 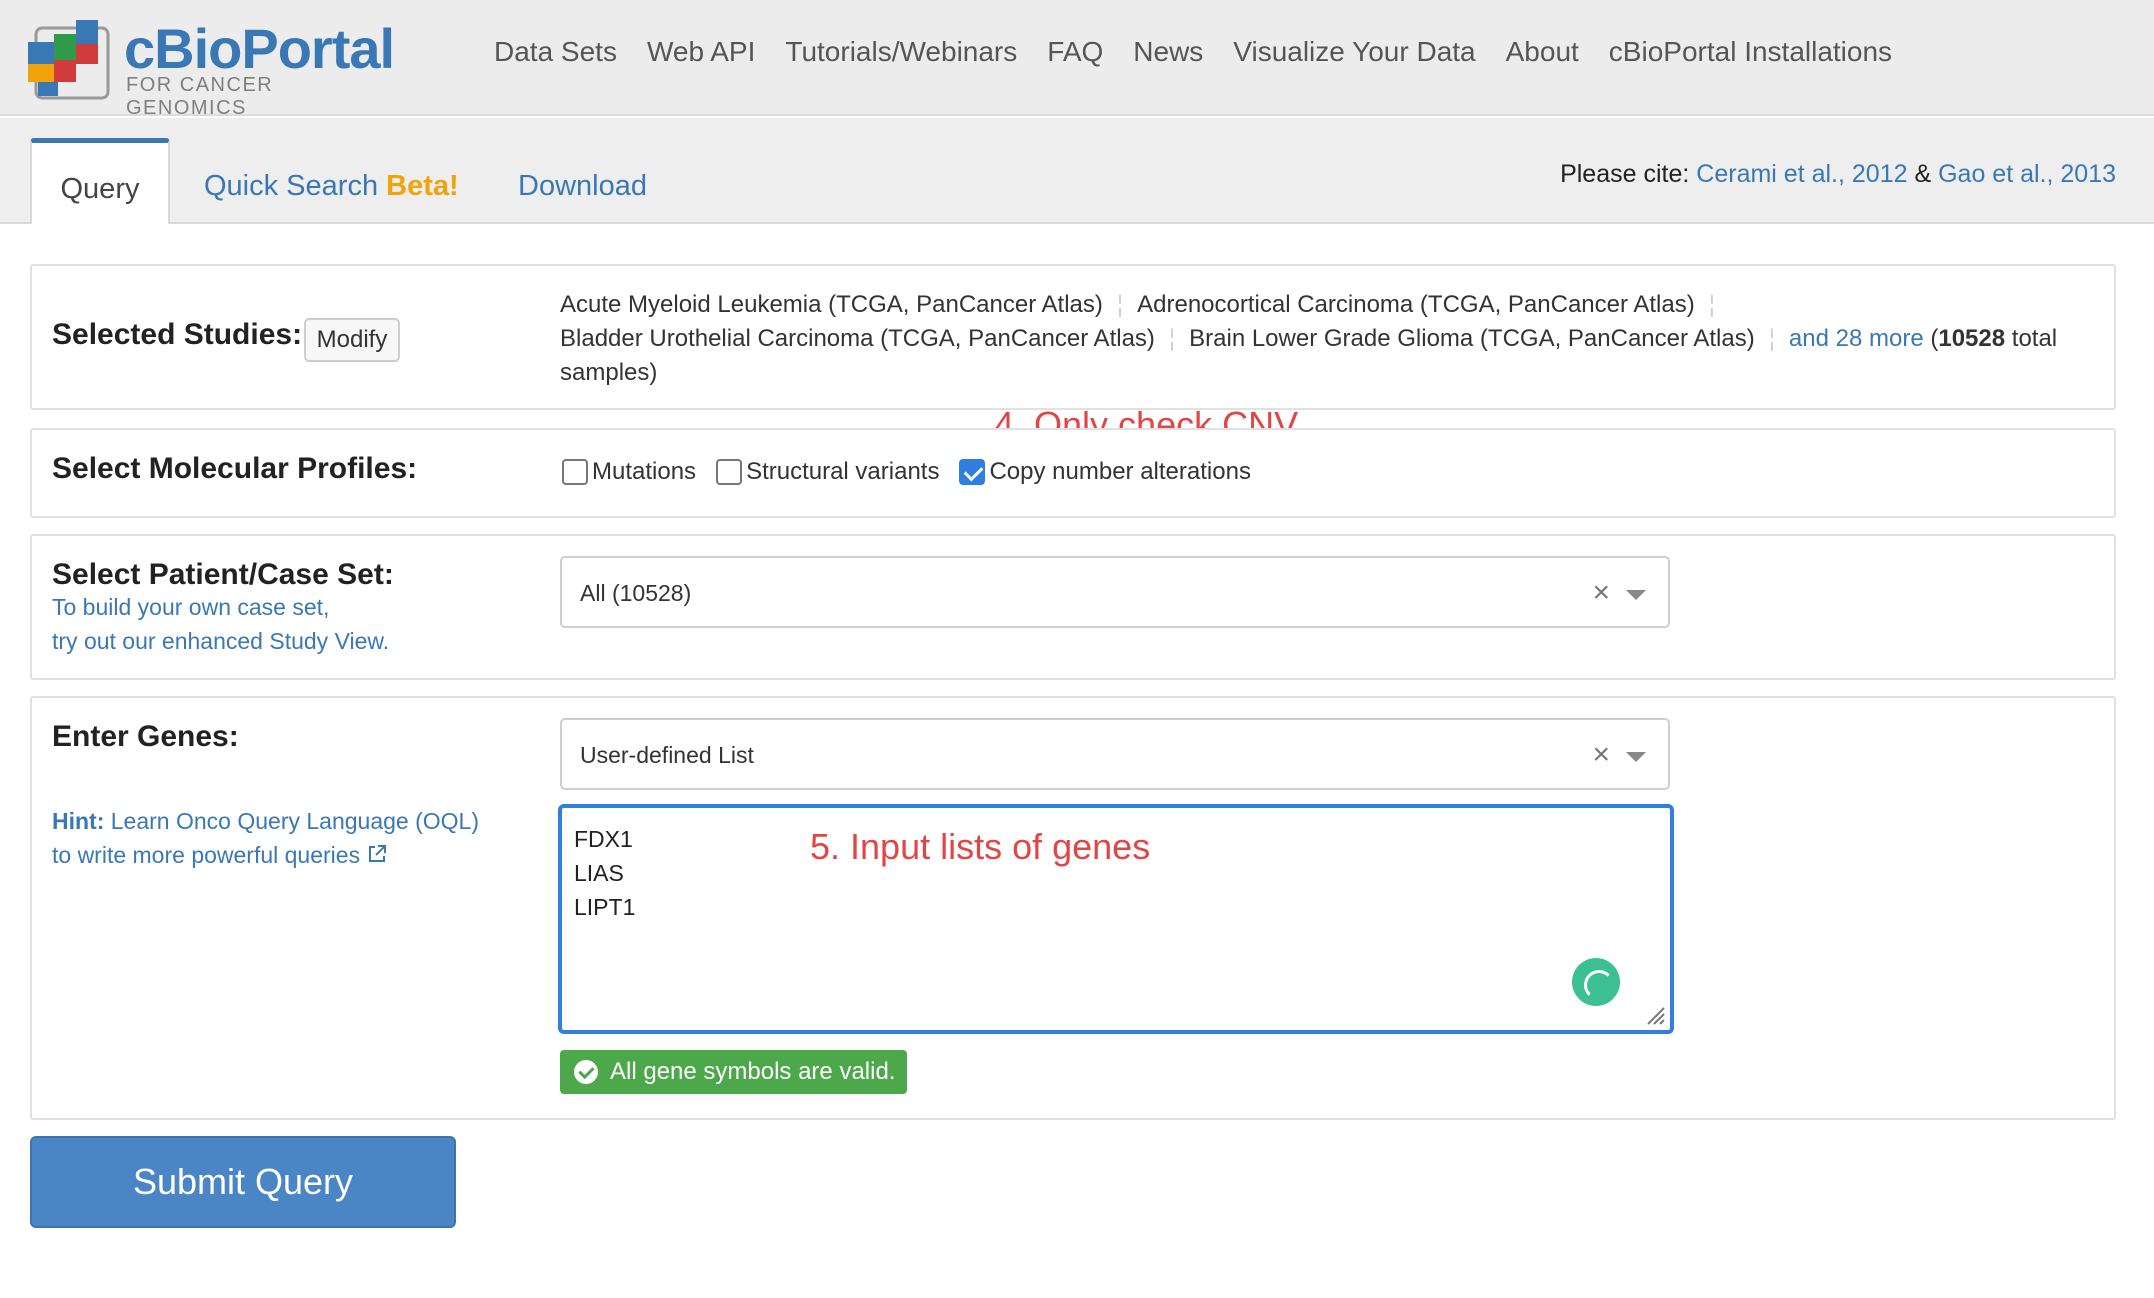 What do you see at coordinates (177, 334) in the screenshot?
I see `selected-studies-label: Selected Studies:` at bounding box center [177, 334].